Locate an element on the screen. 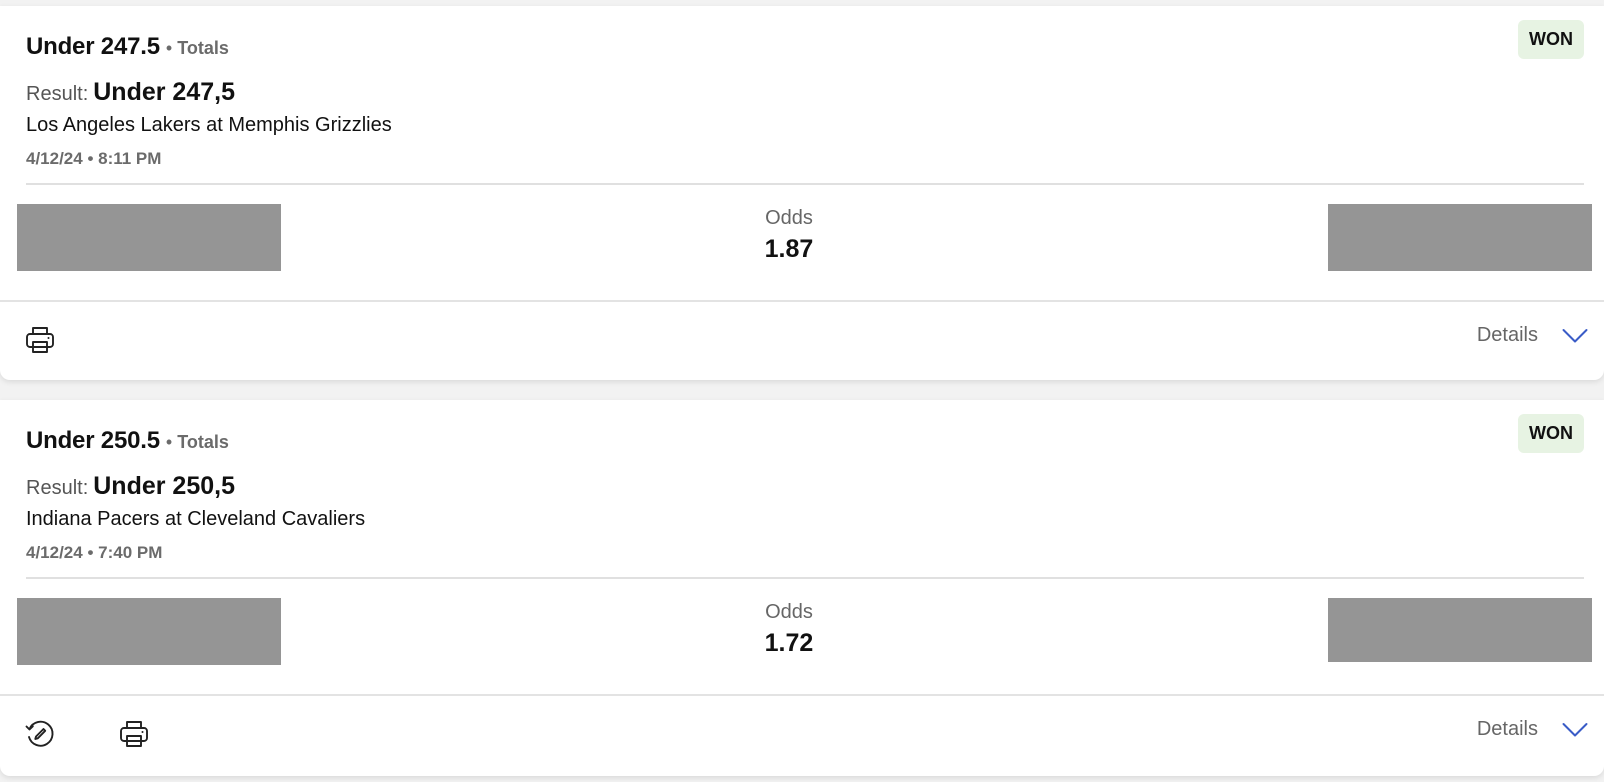  event-name: Los Angeles Lakers at Memphis Grizzlies is located at coordinates (209, 125).